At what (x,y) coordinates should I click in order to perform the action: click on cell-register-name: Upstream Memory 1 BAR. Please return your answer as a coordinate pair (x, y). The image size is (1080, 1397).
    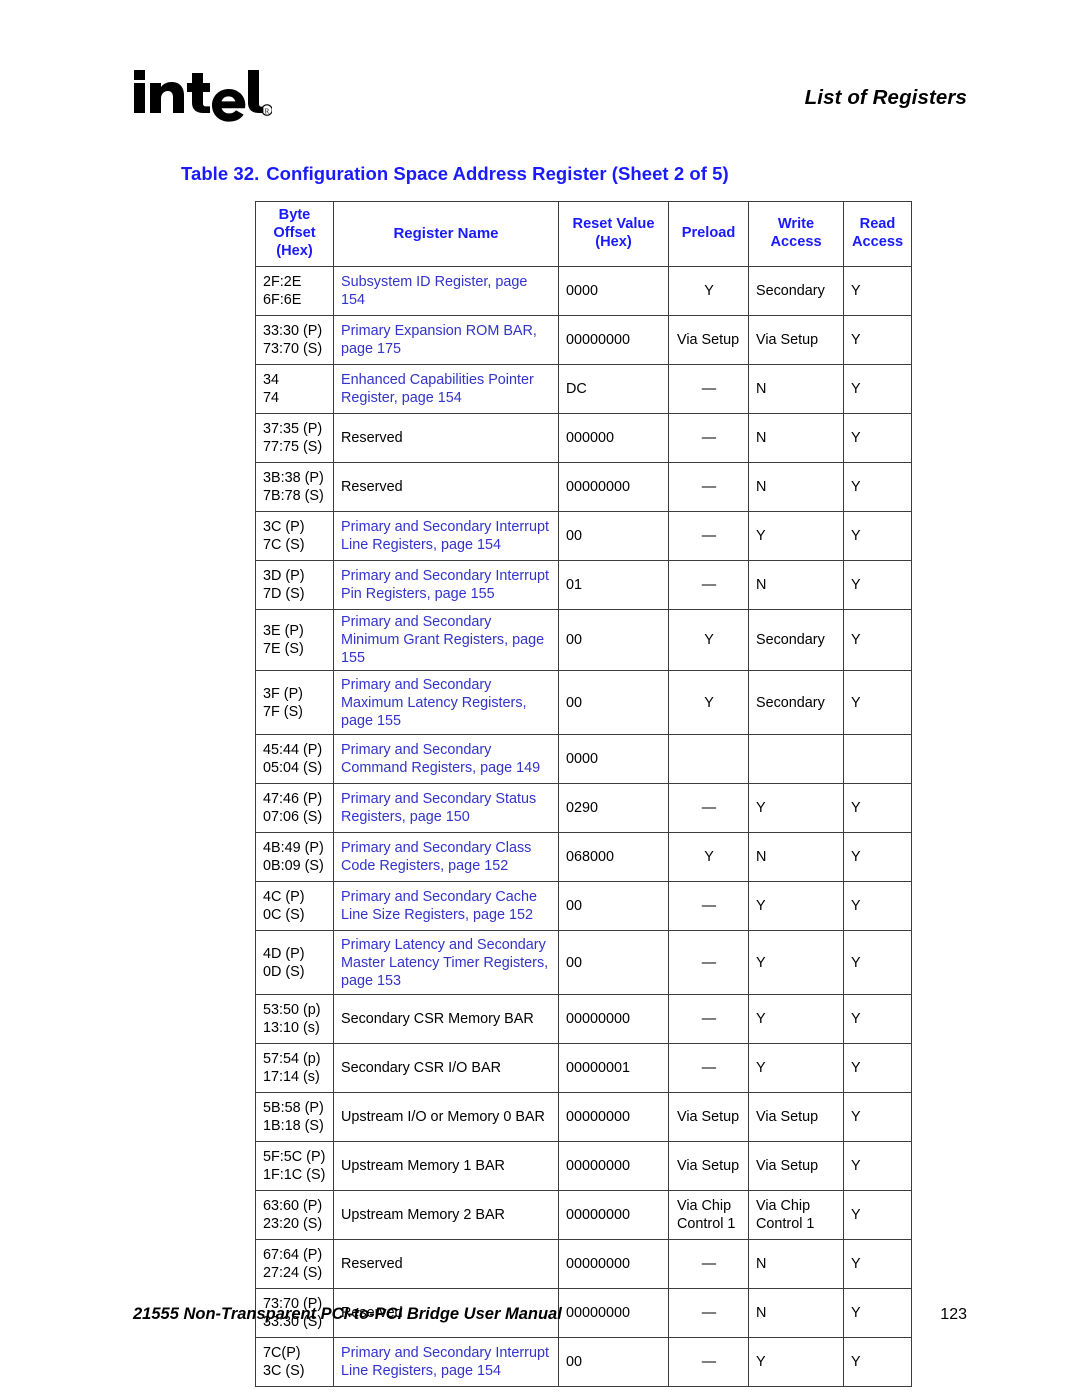
    Looking at the image, I should click on (446, 1166).